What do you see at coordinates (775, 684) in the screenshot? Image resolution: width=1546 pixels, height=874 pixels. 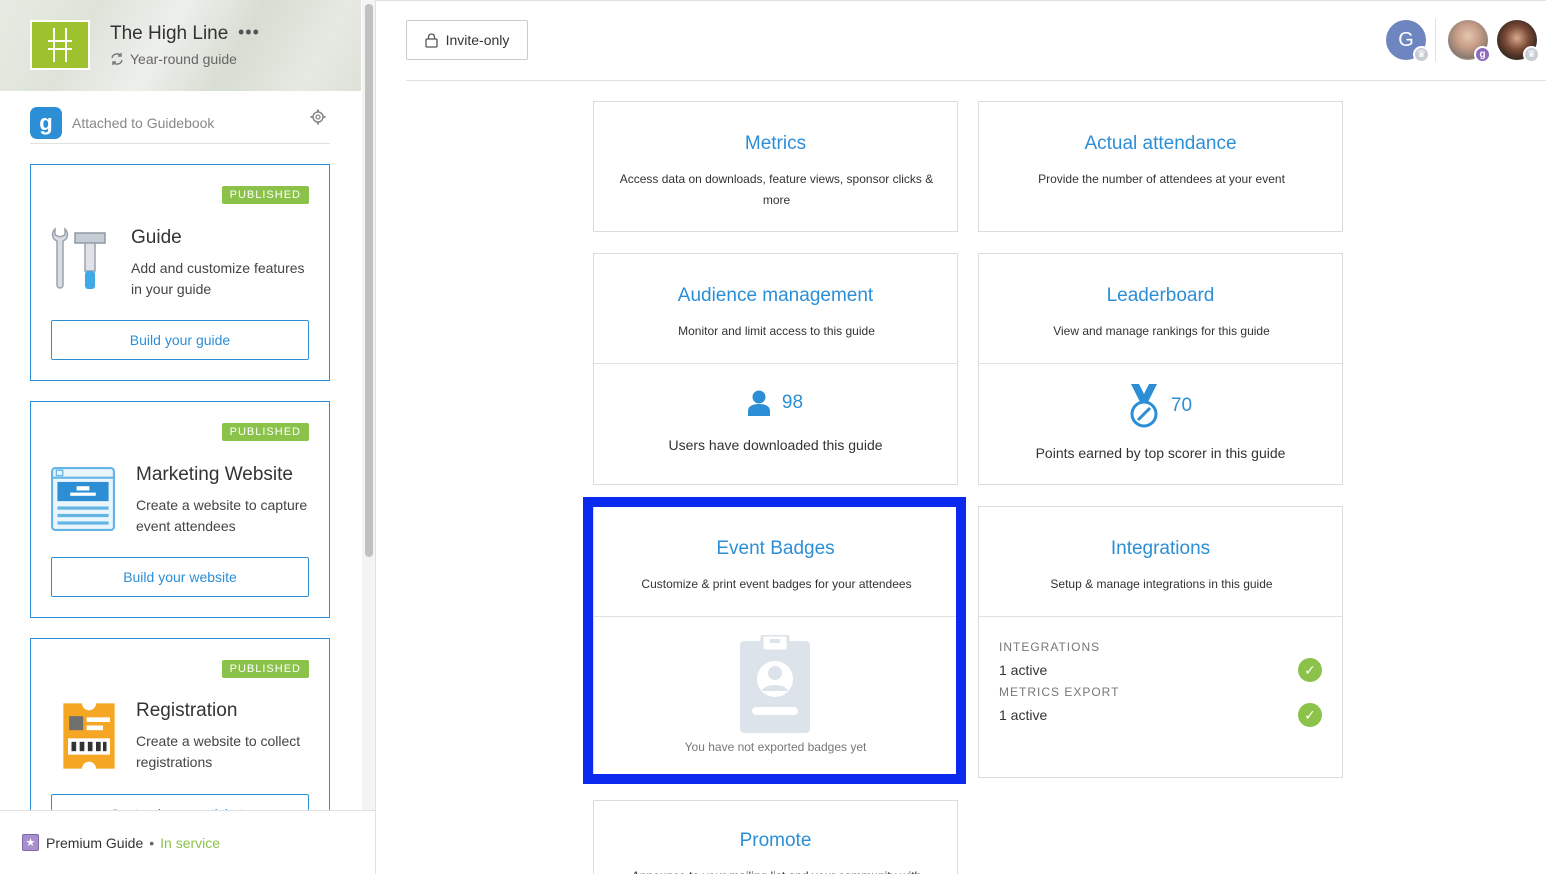 I see `badge-placeholder-icon` at bounding box center [775, 684].